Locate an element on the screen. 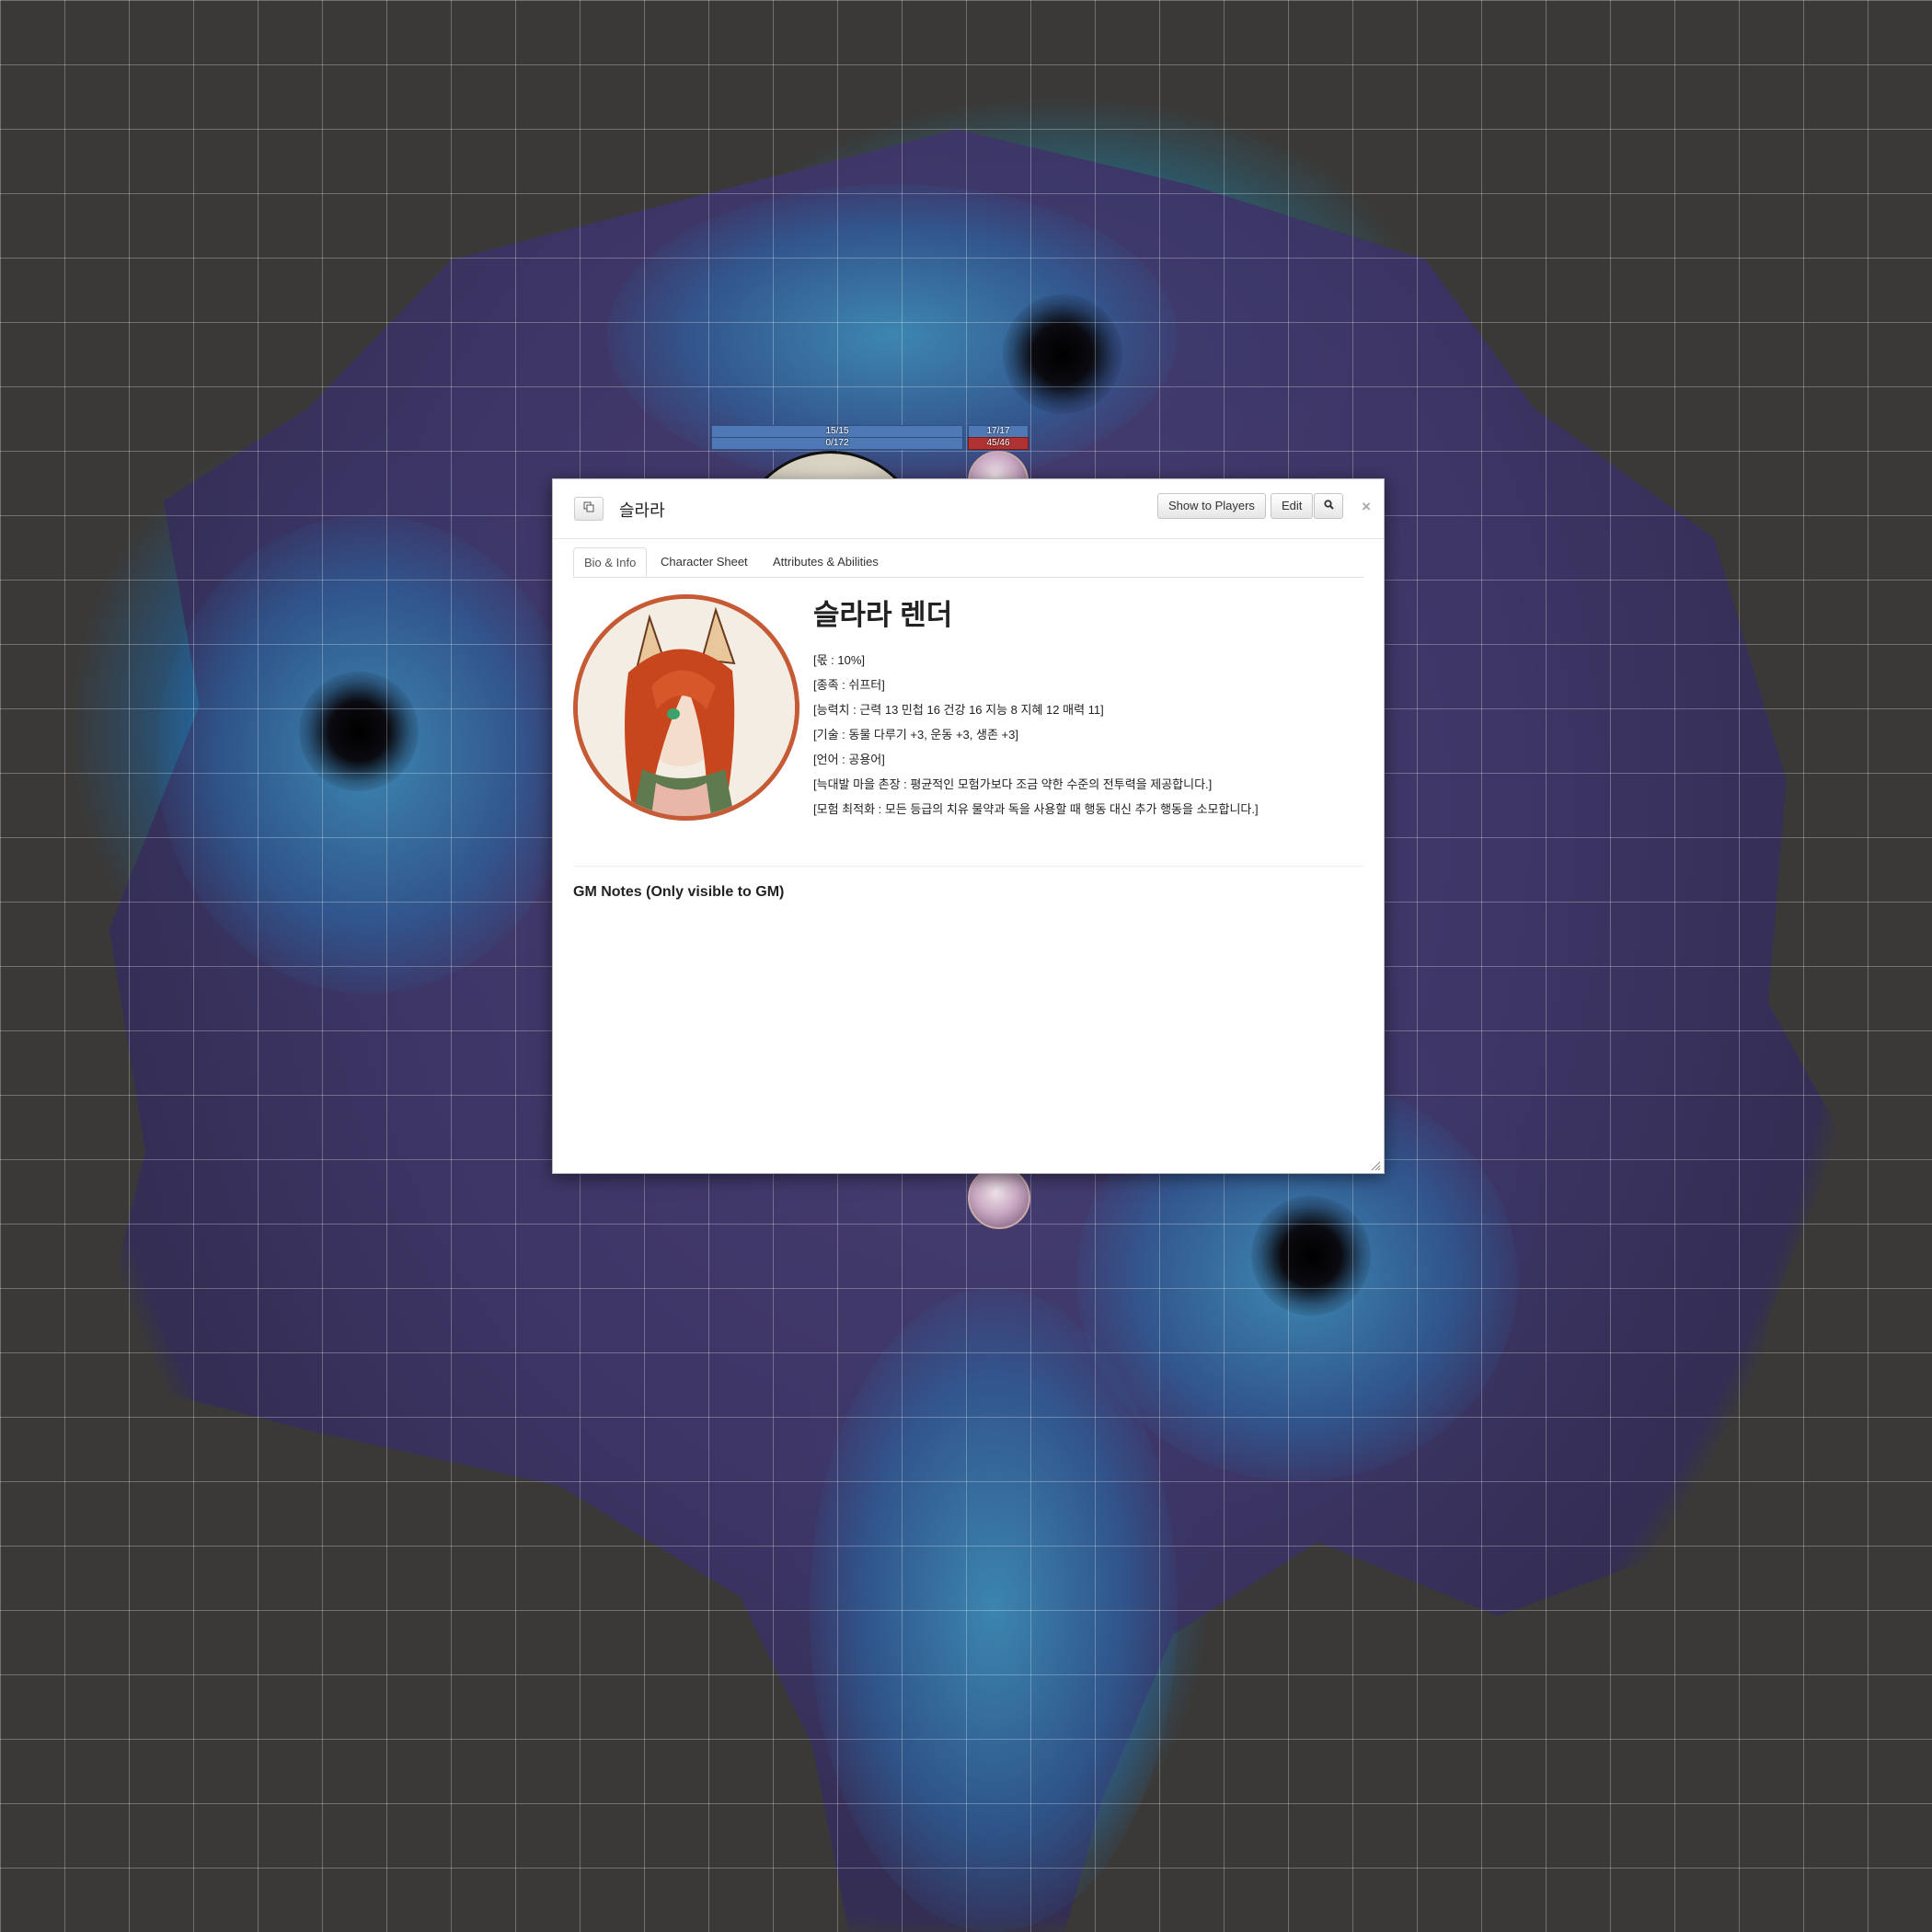 This screenshot has width=1932, height=1932. dialog-title: 슬라라 is located at coordinates (642, 510).